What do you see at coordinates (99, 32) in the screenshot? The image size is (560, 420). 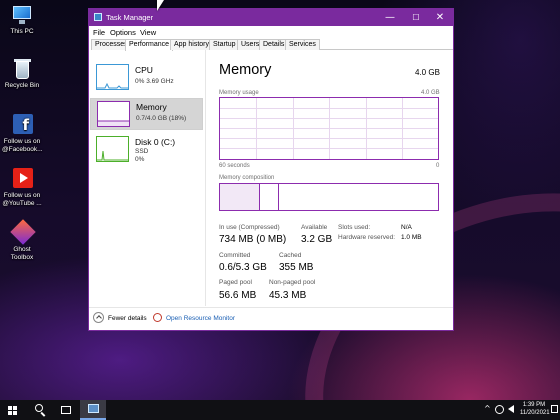 I see `menu-file: File` at bounding box center [99, 32].